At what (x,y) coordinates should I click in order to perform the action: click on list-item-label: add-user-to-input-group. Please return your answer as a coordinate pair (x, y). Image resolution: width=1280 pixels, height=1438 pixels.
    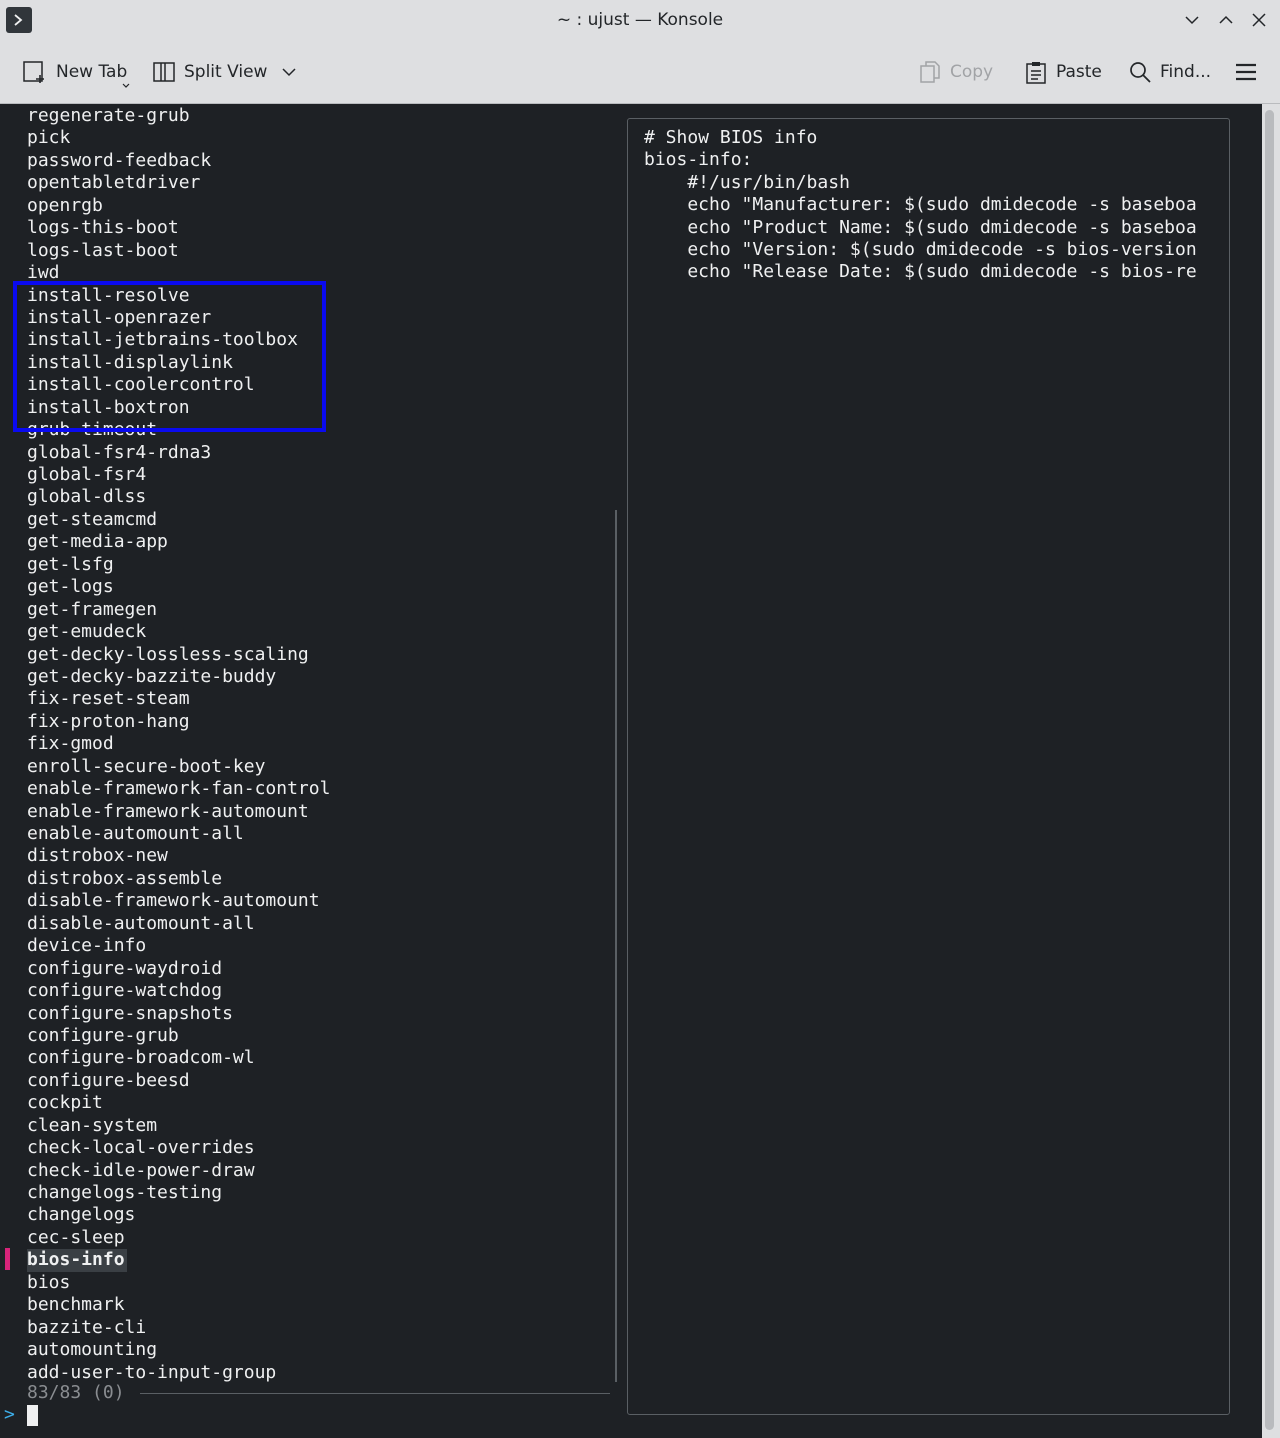
    Looking at the image, I should click on (152, 1372).